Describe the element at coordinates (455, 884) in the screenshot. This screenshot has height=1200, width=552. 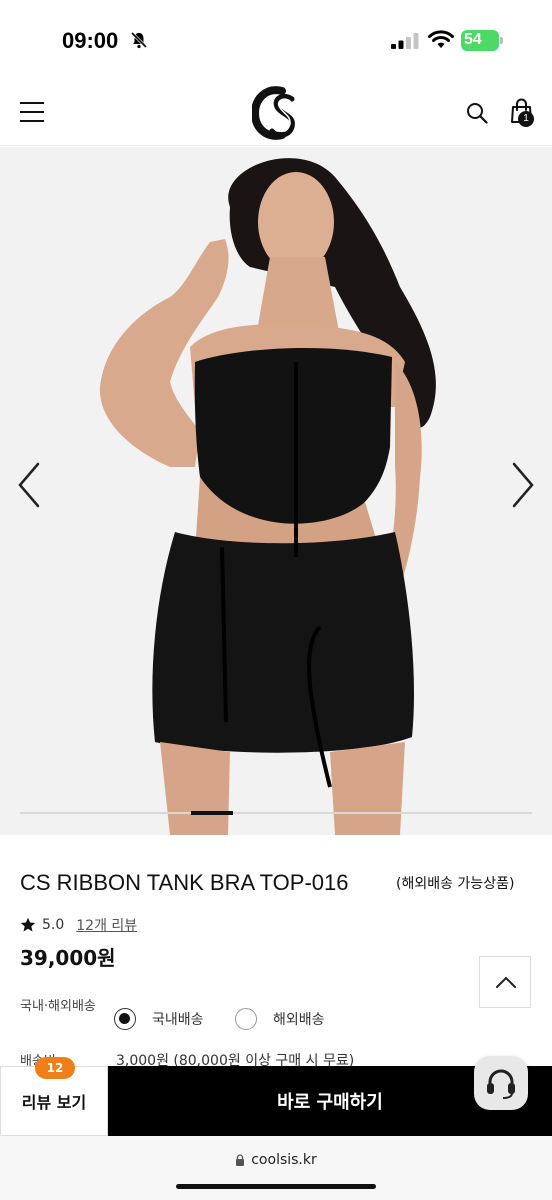
I see `overseas-shipping-note: (해외배송 가능상품)` at that location.